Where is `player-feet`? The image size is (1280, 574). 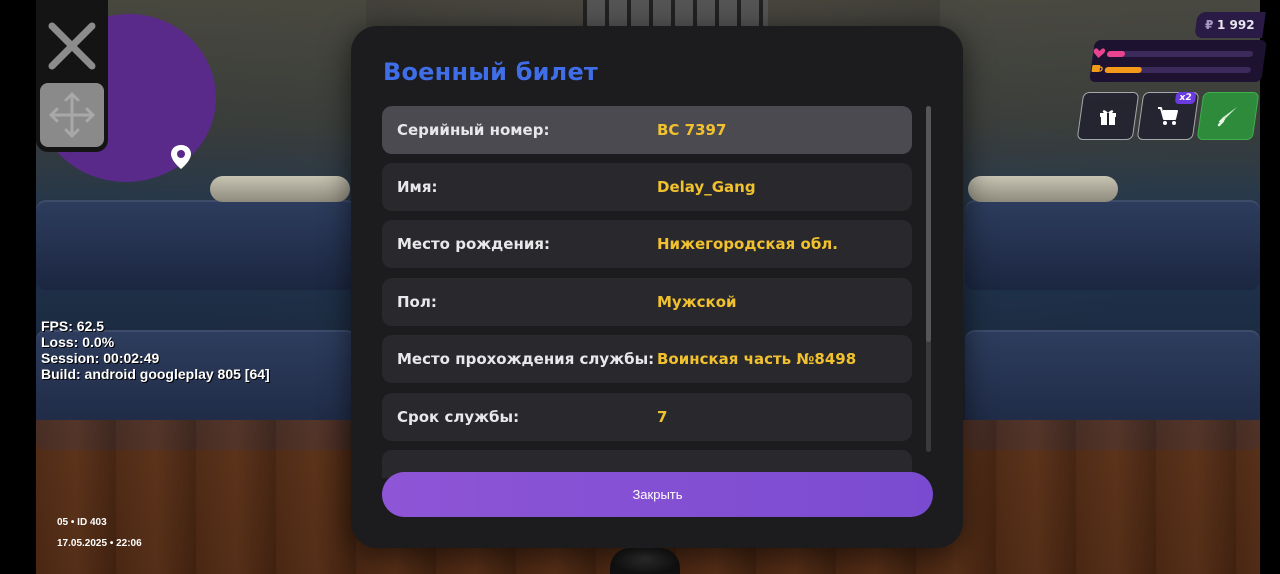
player-feet is located at coordinates (645, 561).